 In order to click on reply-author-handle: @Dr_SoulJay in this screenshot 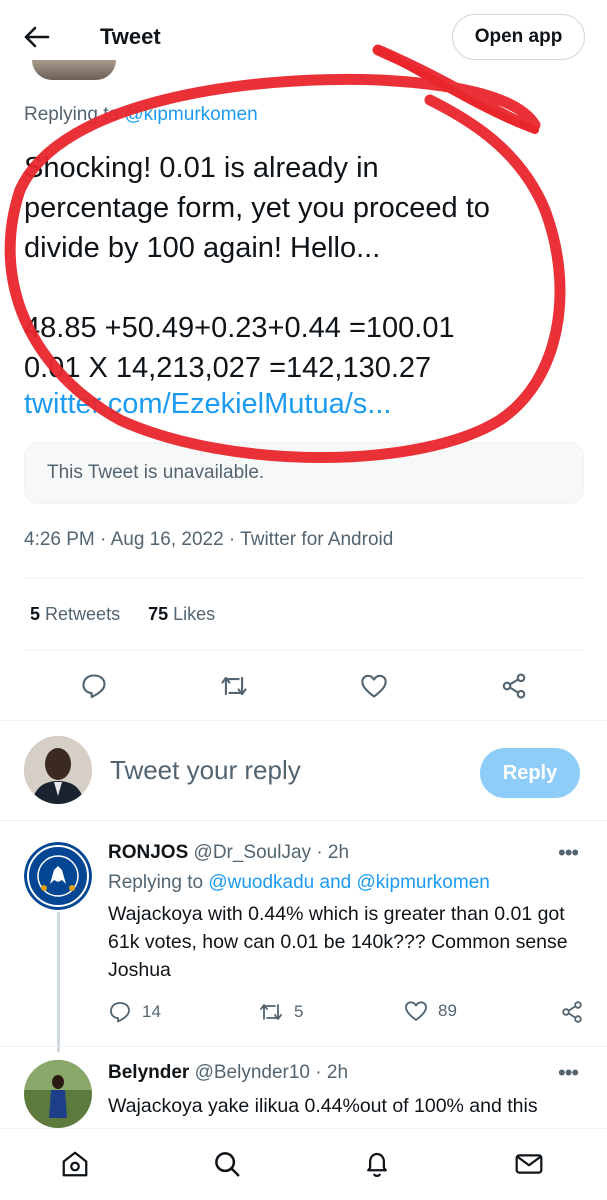, I will do `click(253, 852)`.